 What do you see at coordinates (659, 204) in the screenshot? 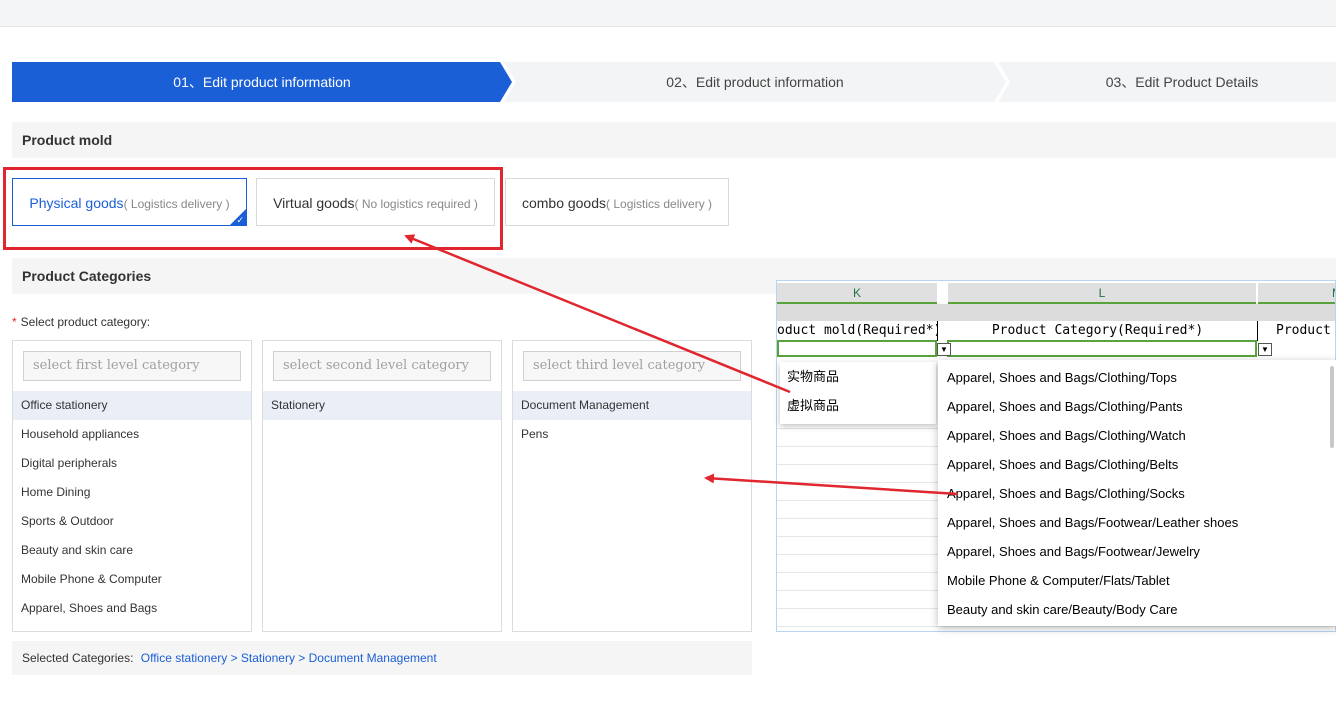
I see `mold-combo-hint: ( Logistics delivery )` at bounding box center [659, 204].